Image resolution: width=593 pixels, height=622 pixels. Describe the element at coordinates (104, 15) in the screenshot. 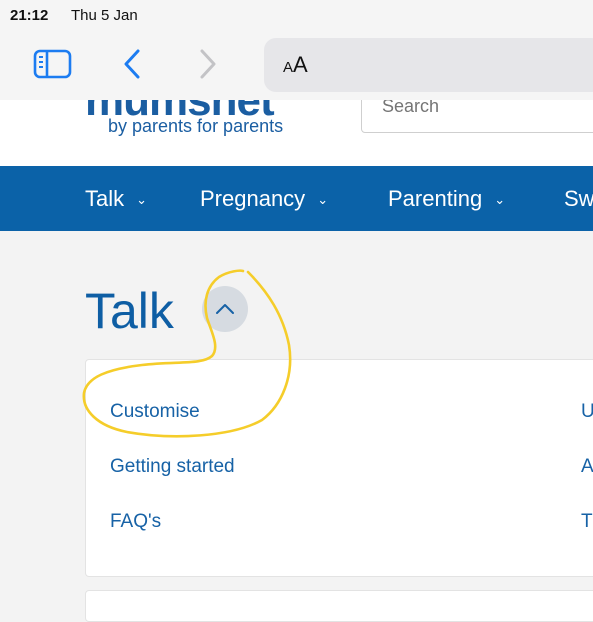

I see `status-date: Thu 5 Jan` at that location.